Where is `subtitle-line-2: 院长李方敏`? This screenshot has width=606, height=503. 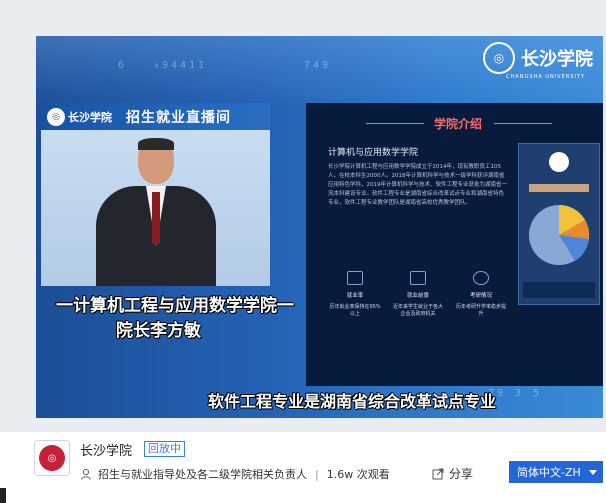
subtitle-line-2: 院长李方敏 is located at coordinates (158, 331).